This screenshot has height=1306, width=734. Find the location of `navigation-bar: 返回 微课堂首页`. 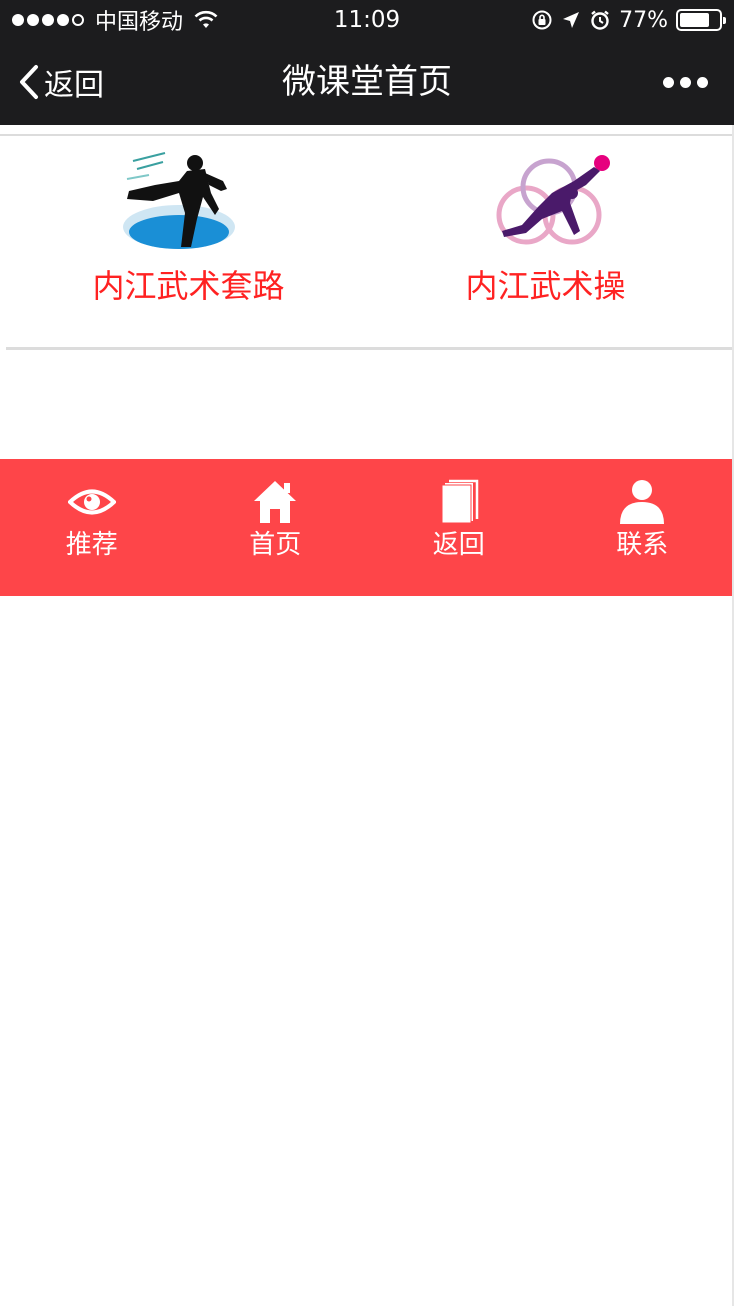

navigation-bar: 返回 微课堂首页 is located at coordinates (367, 82).